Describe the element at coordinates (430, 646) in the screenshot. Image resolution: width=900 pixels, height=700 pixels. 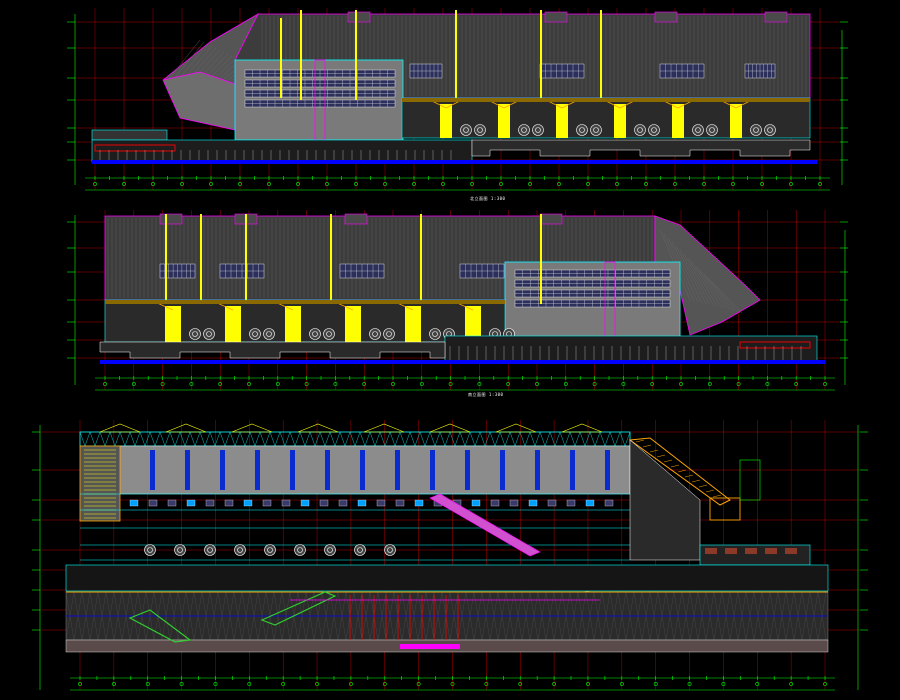
I see `drain-channel` at that location.